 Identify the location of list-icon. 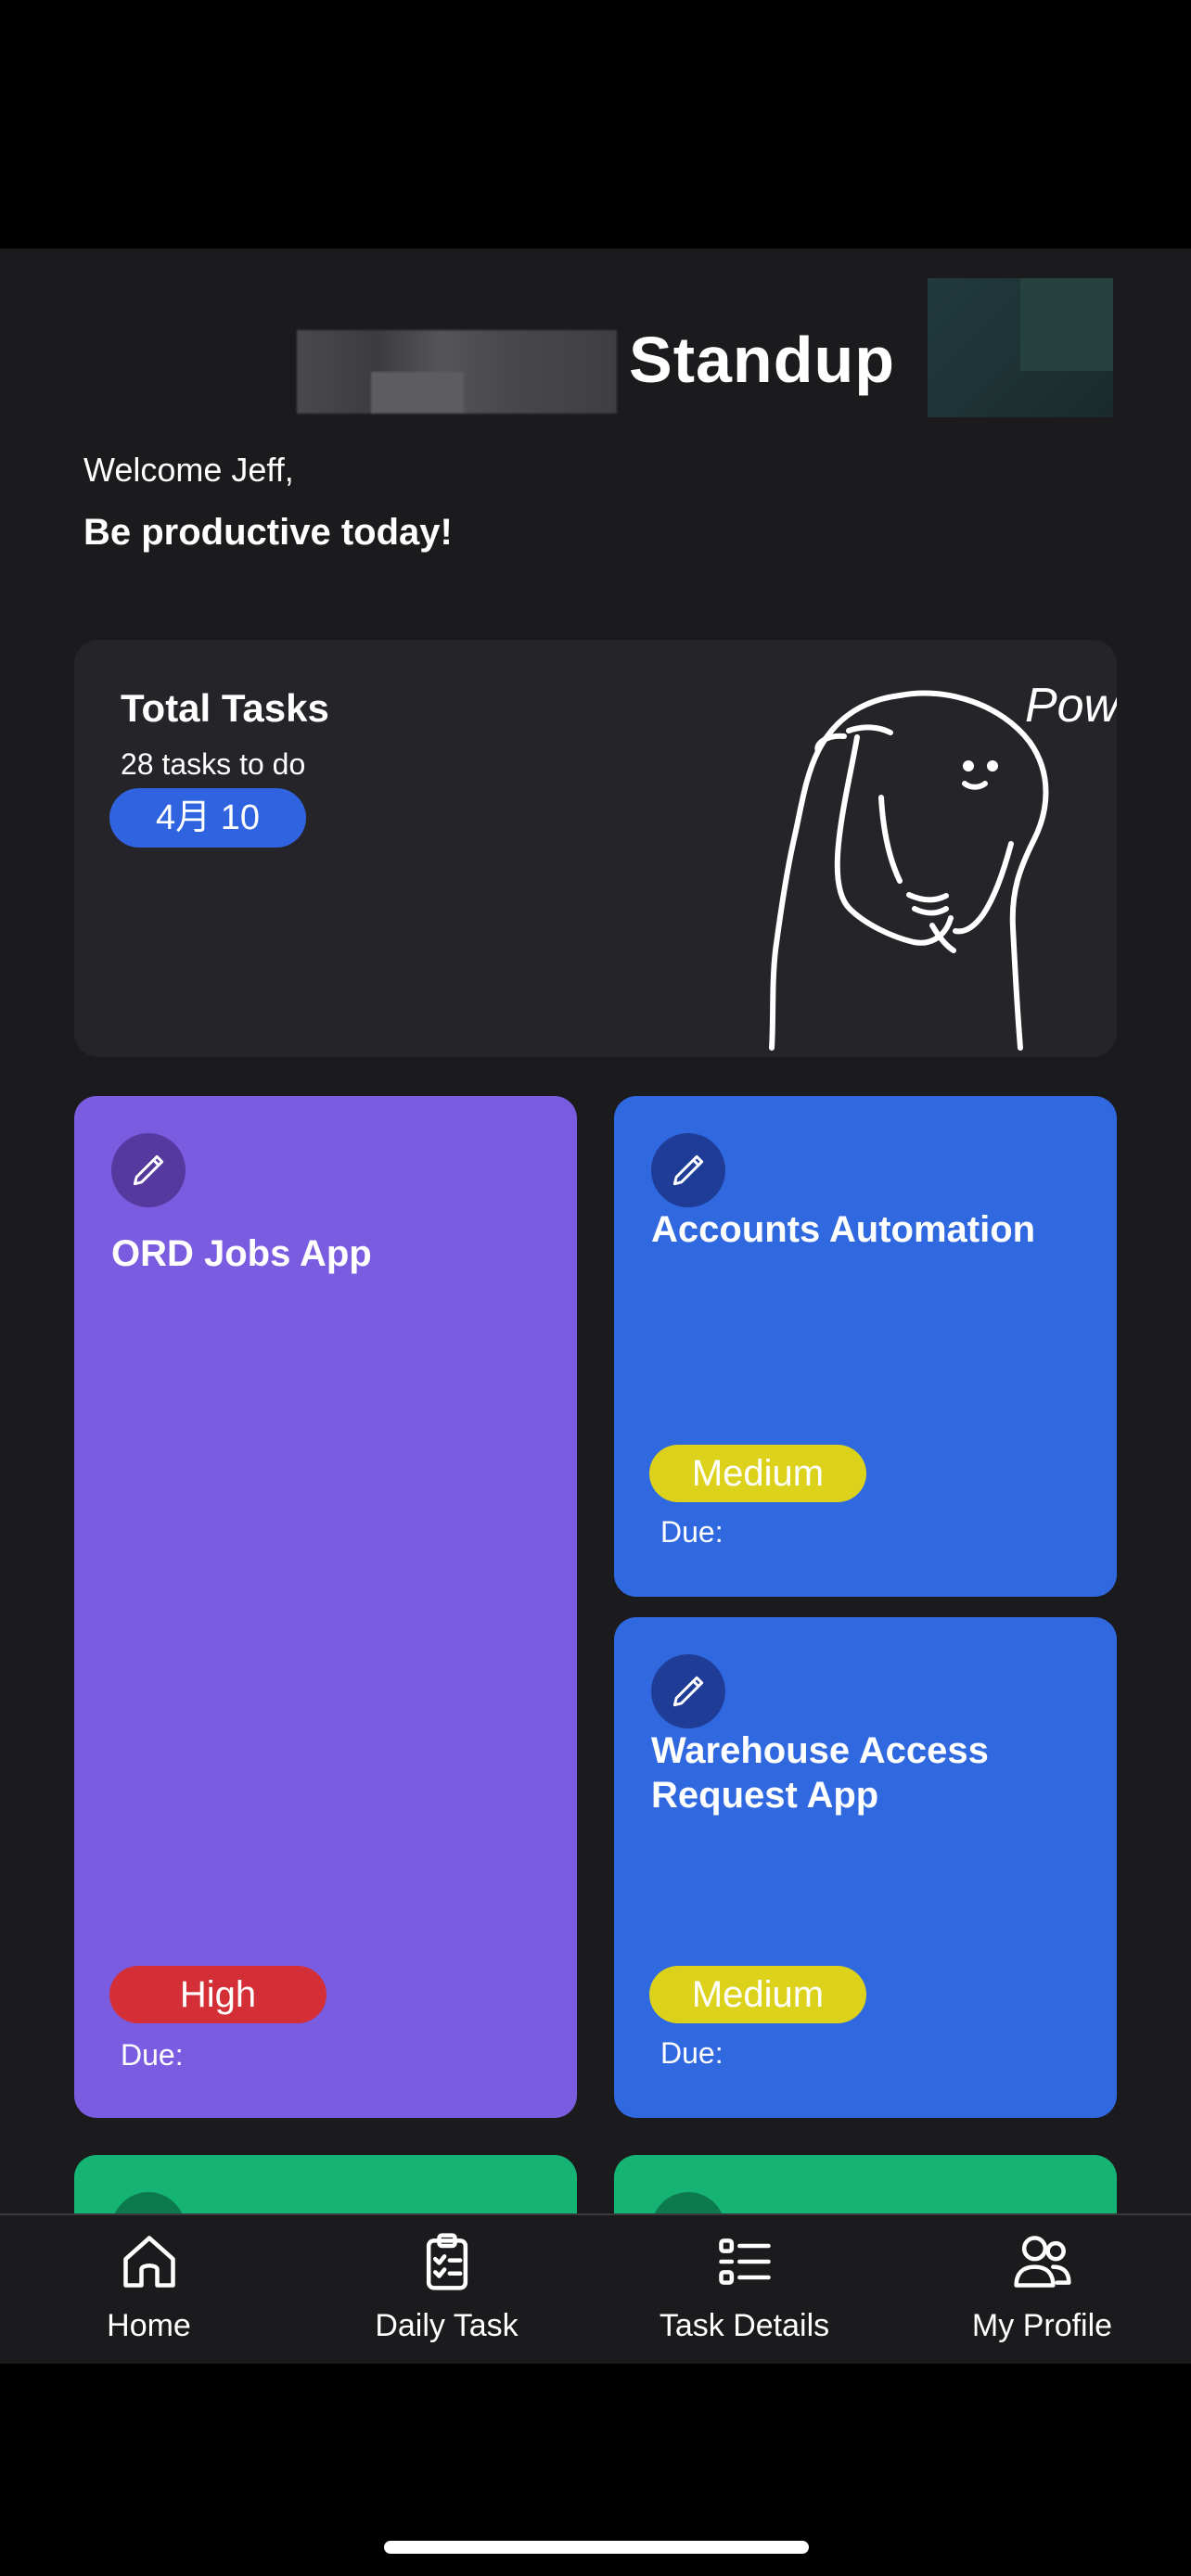
(745, 2261).